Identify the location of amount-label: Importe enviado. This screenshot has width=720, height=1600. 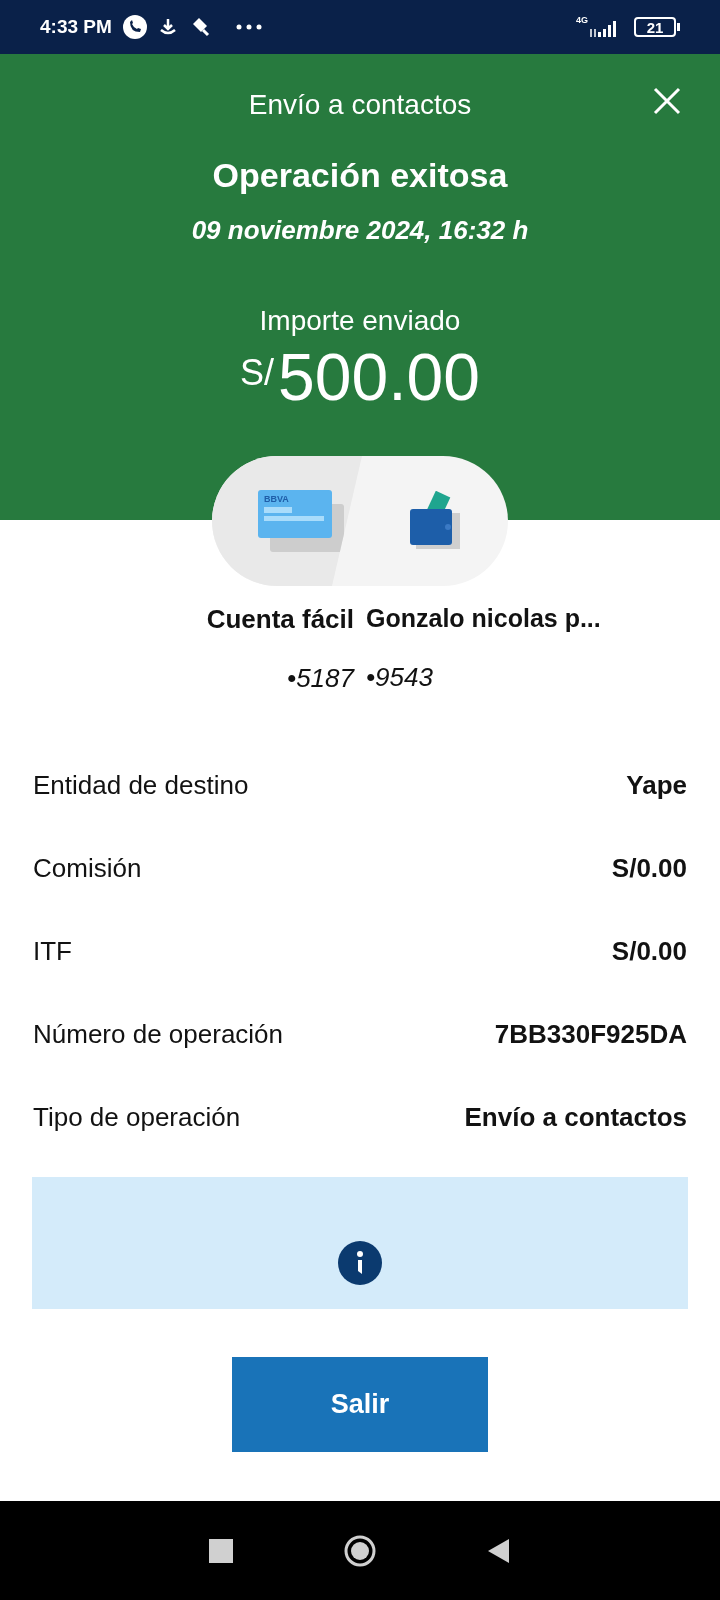
(360, 321).